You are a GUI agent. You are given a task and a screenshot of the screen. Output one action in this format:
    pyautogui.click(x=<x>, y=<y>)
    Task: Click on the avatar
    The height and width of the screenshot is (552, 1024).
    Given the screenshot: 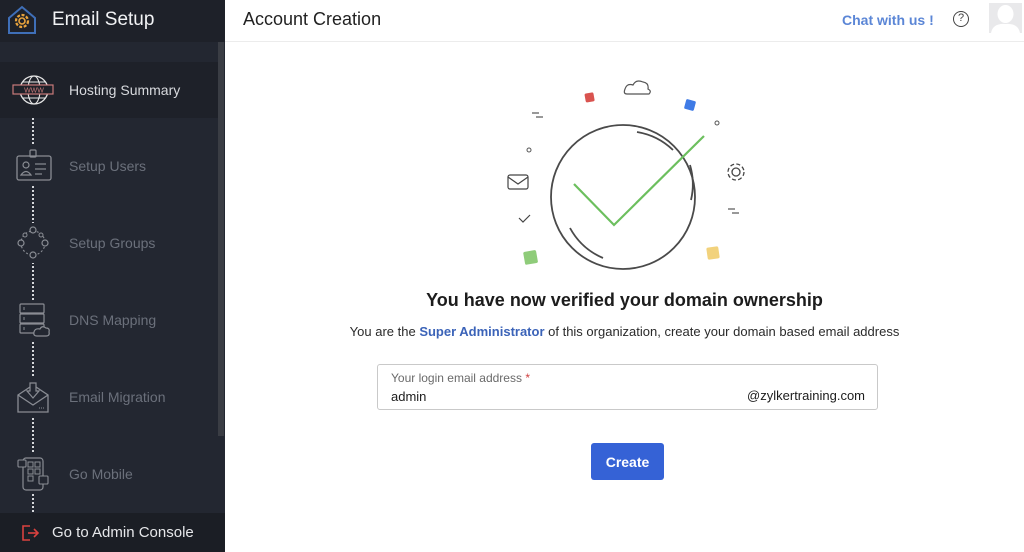 What is the action you would take?
    pyautogui.click(x=1005, y=18)
    